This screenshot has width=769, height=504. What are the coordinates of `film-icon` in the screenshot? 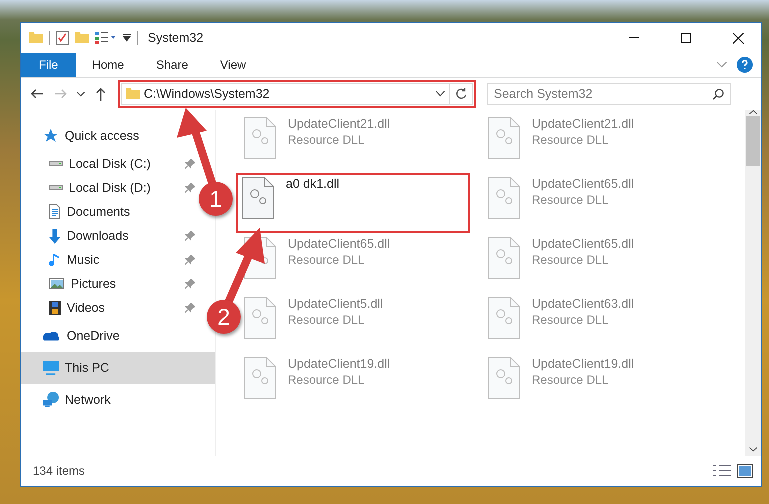 It's located at (55, 308).